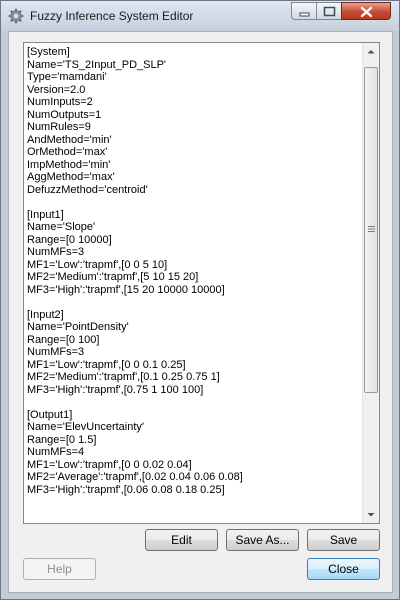 Image resolution: width=400 pixels, height=600 pixels. What do you see at coordinates (123, 377) in the screenshot?
I see `editor-line: MF2='Medium':'trapmf',[0.1 0.25 0.75 1]` at bounding box center [123, 377].